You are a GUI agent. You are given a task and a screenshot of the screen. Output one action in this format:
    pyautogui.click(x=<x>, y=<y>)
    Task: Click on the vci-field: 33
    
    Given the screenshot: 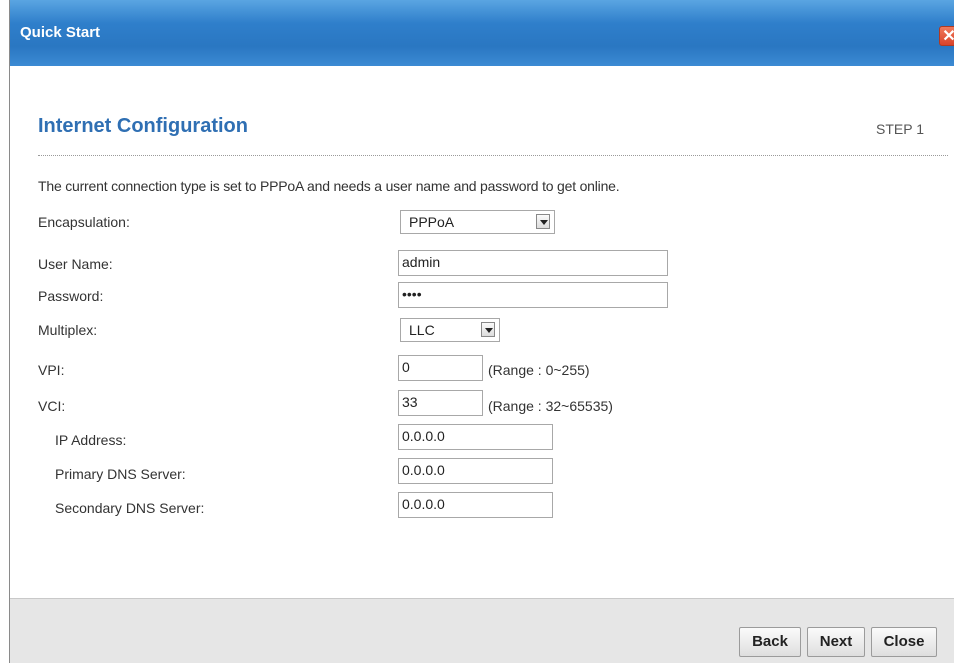 What is the action you would take?
    pyautogui.click(x=440, y=403)
    